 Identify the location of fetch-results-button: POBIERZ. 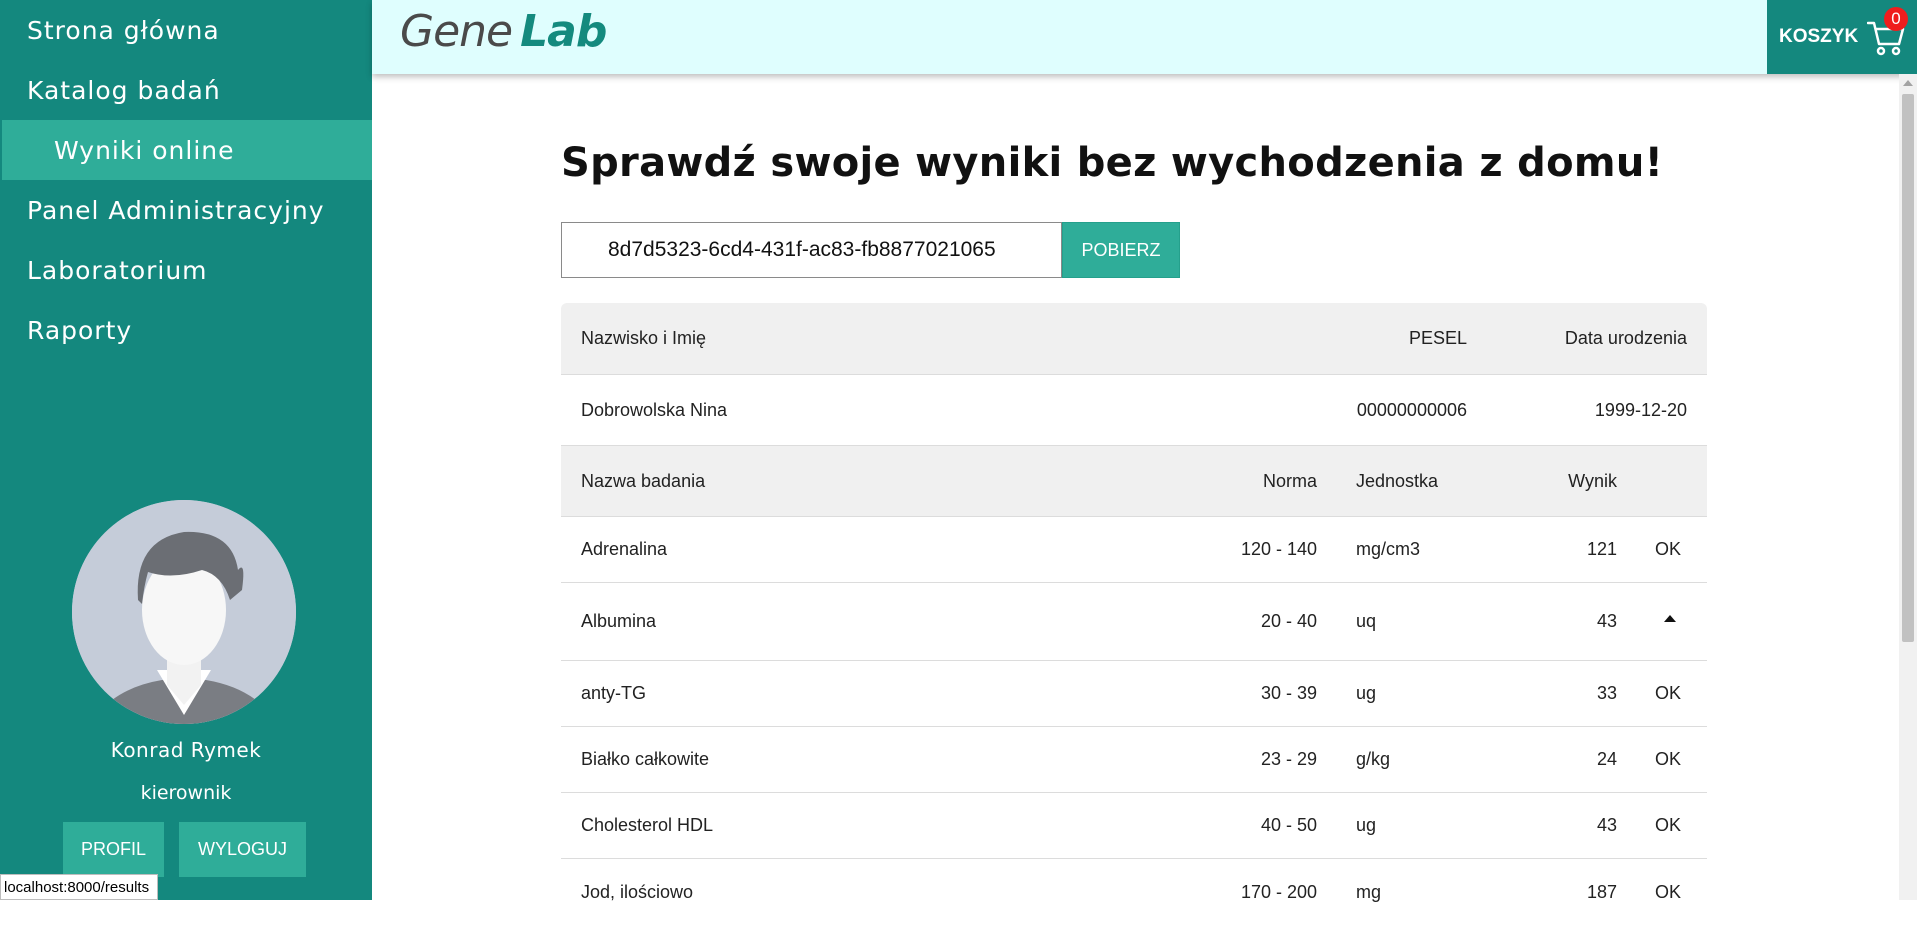
(1121, 250).